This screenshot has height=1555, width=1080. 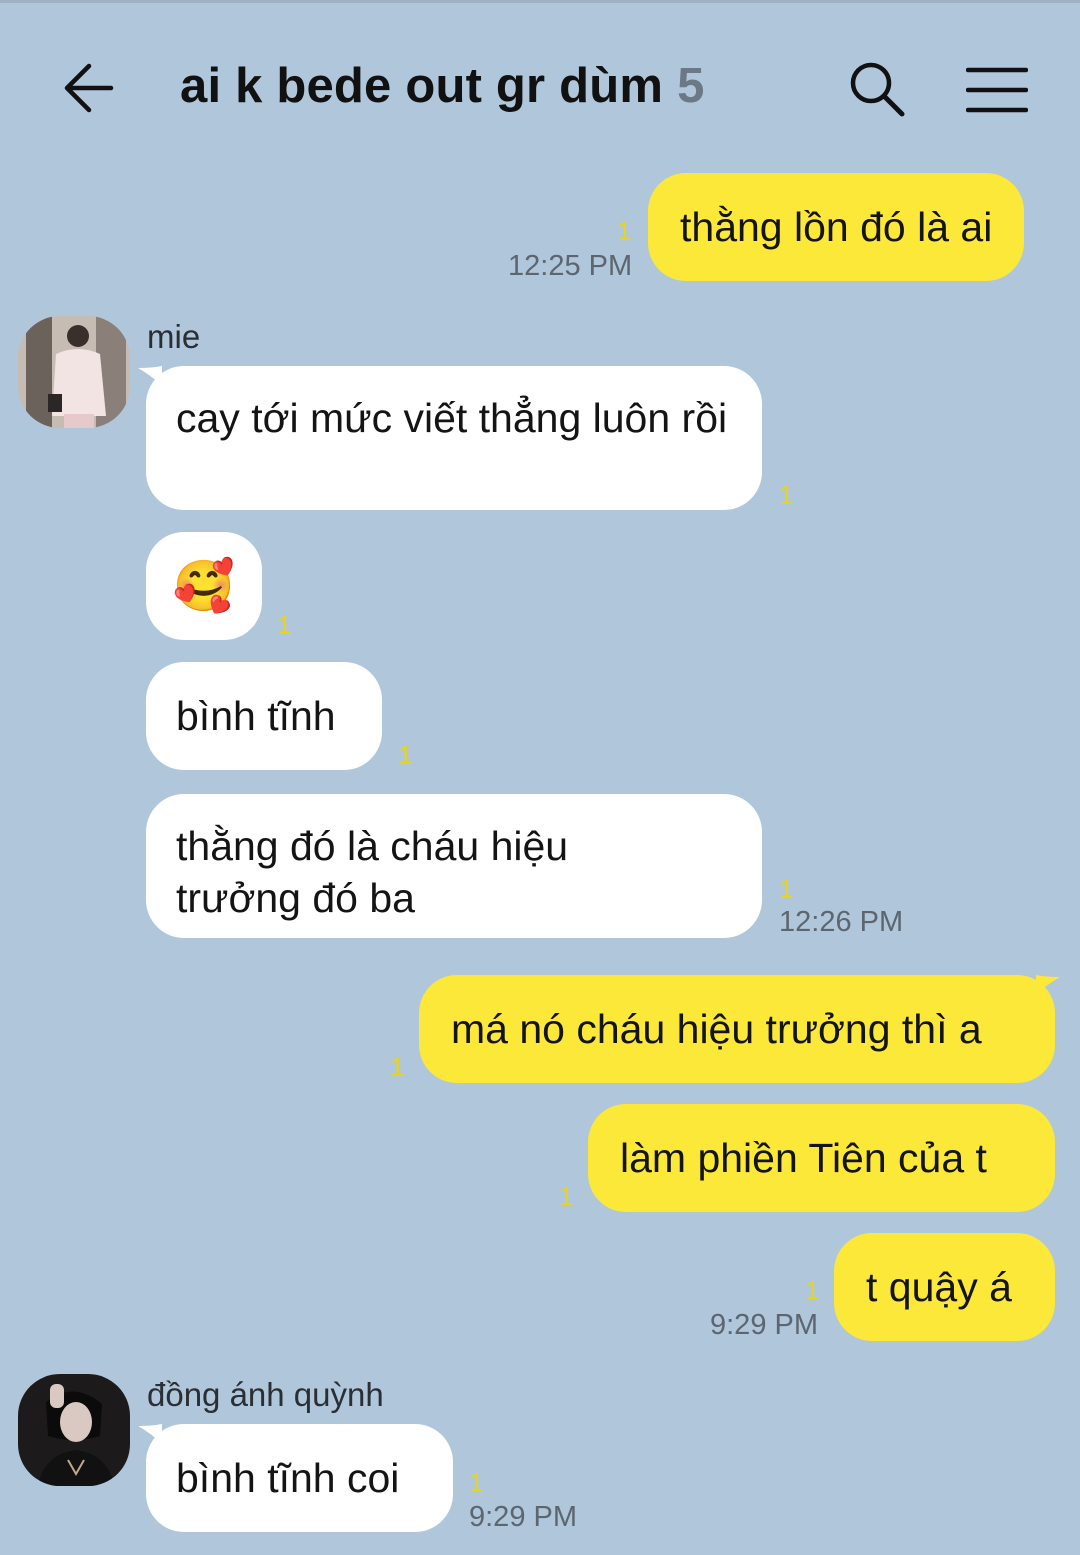 What do you see at coordinates (288, 1478) in the screenshot?
I see `message-text: bình tĩnh coi` at bounding box center [288, 1478].